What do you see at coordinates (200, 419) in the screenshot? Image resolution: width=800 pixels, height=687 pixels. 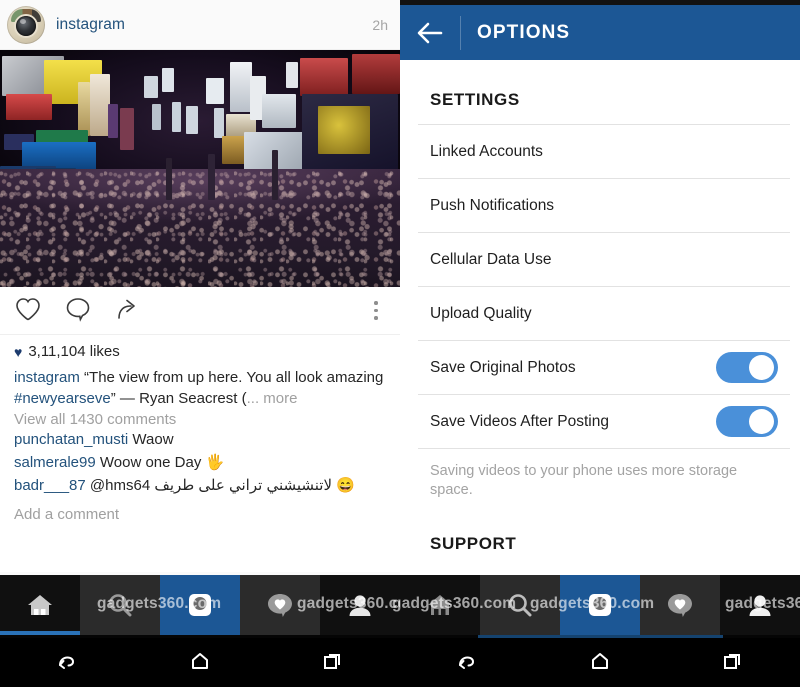 I see `view-all-comments-link: View all 1430 comments` at bounding box center [200, 419].